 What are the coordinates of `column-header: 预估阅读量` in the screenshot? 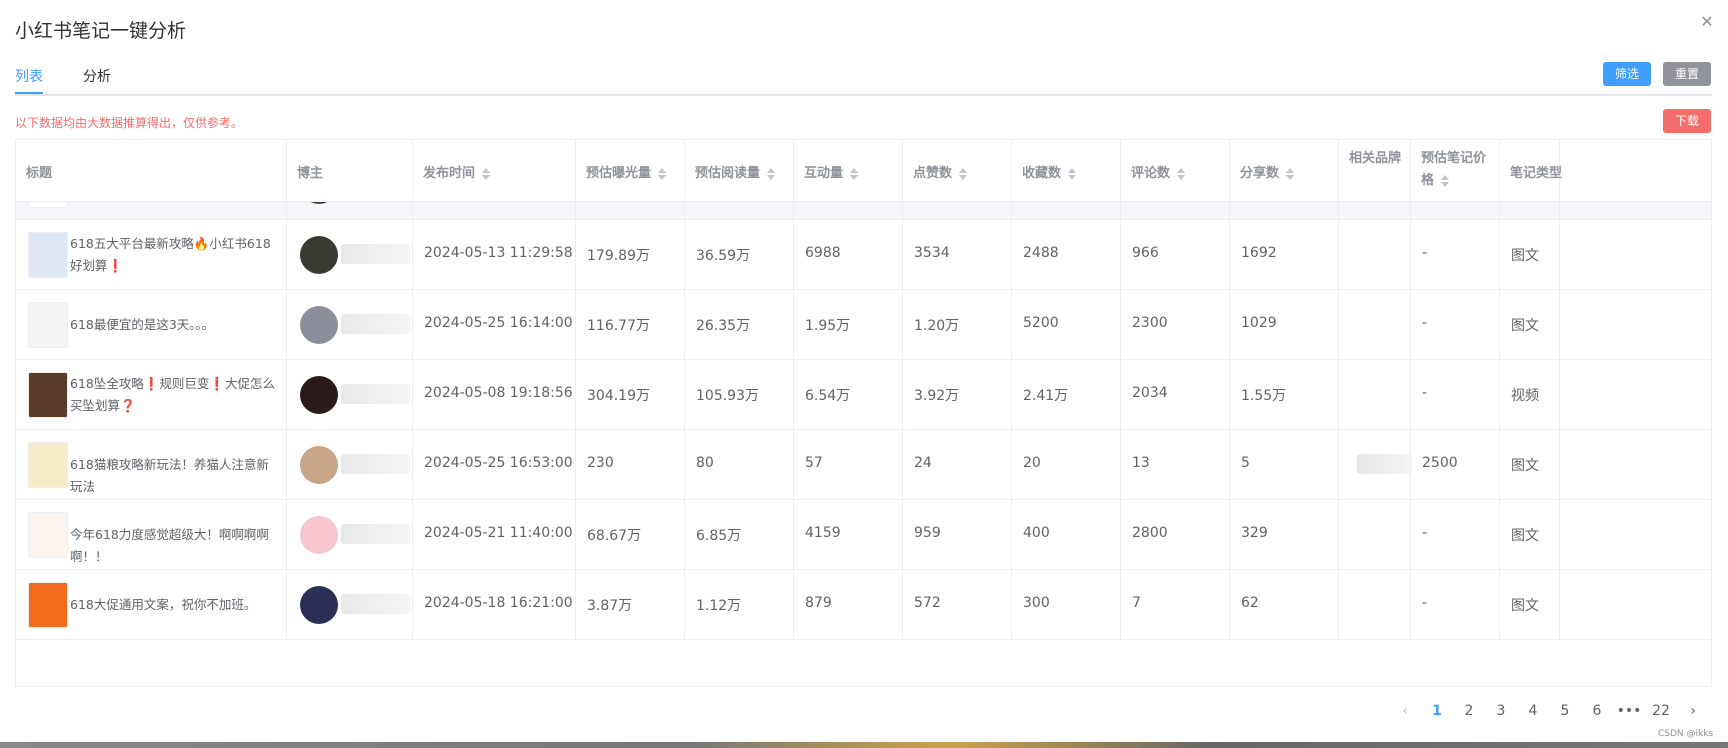 It's located at (739, 171).